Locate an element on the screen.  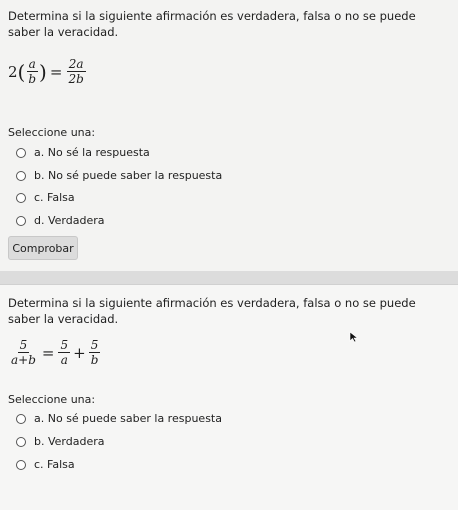
q2-option-b: b. Verdadera is located at coordinates (60, 441).